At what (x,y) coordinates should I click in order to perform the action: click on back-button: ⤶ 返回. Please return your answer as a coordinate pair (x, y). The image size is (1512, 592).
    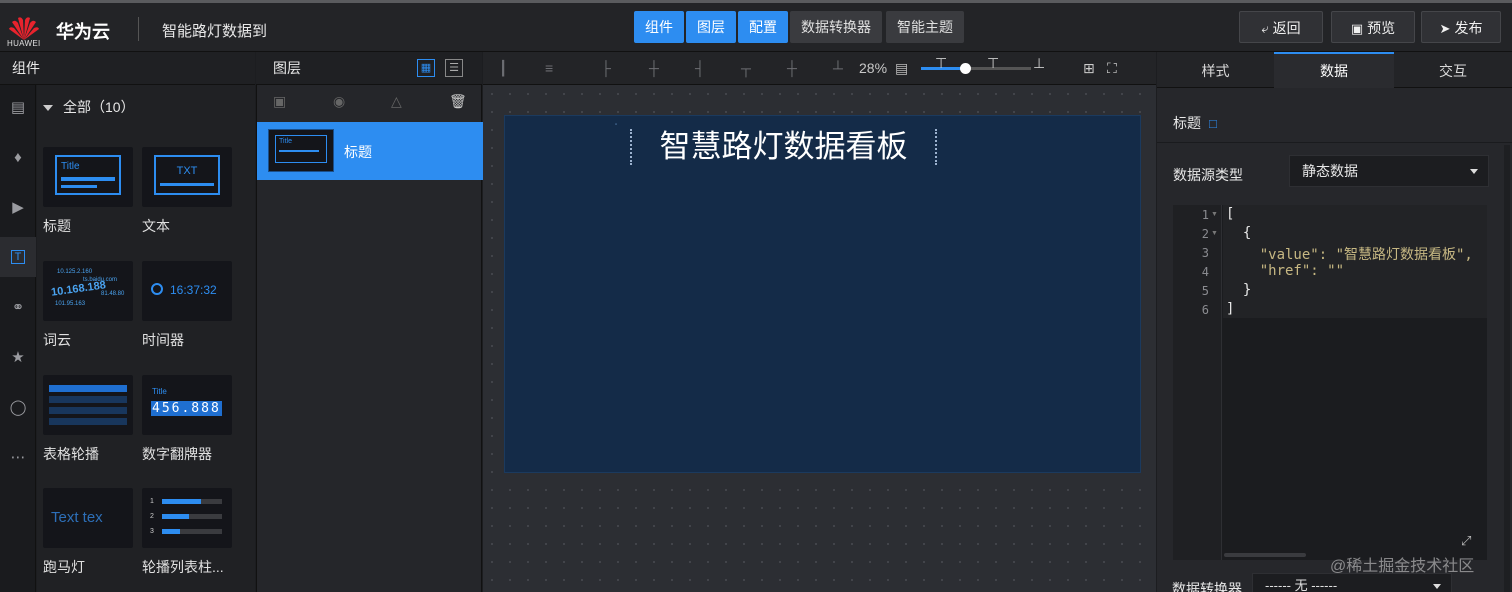
    Looking at the image, I should click on (1281, 27).